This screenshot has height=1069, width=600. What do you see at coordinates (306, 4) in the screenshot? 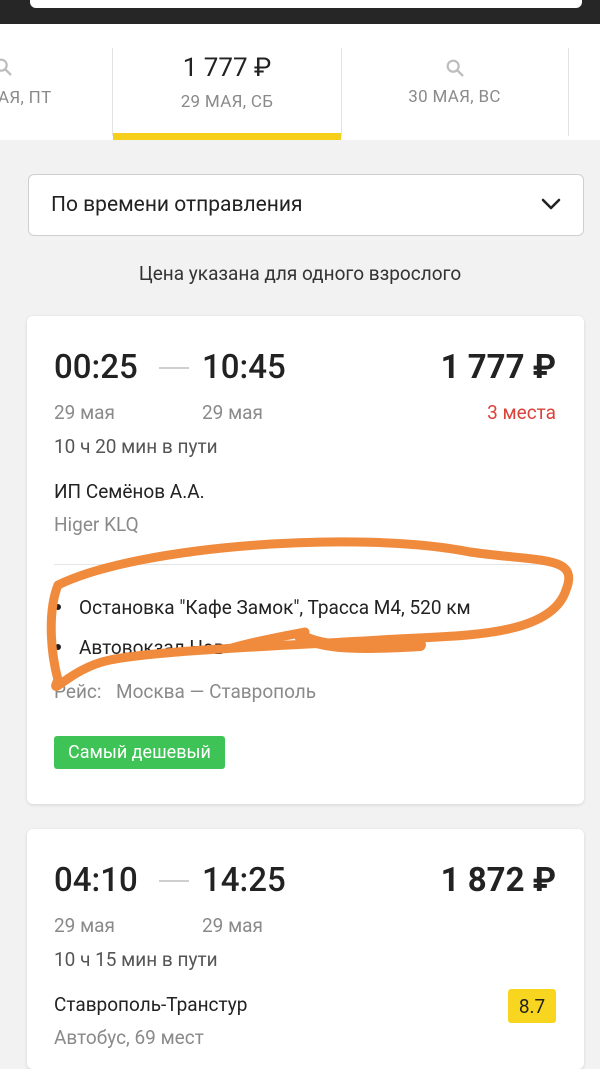
I see `search-field-edge` at bounding box center [306, 4].